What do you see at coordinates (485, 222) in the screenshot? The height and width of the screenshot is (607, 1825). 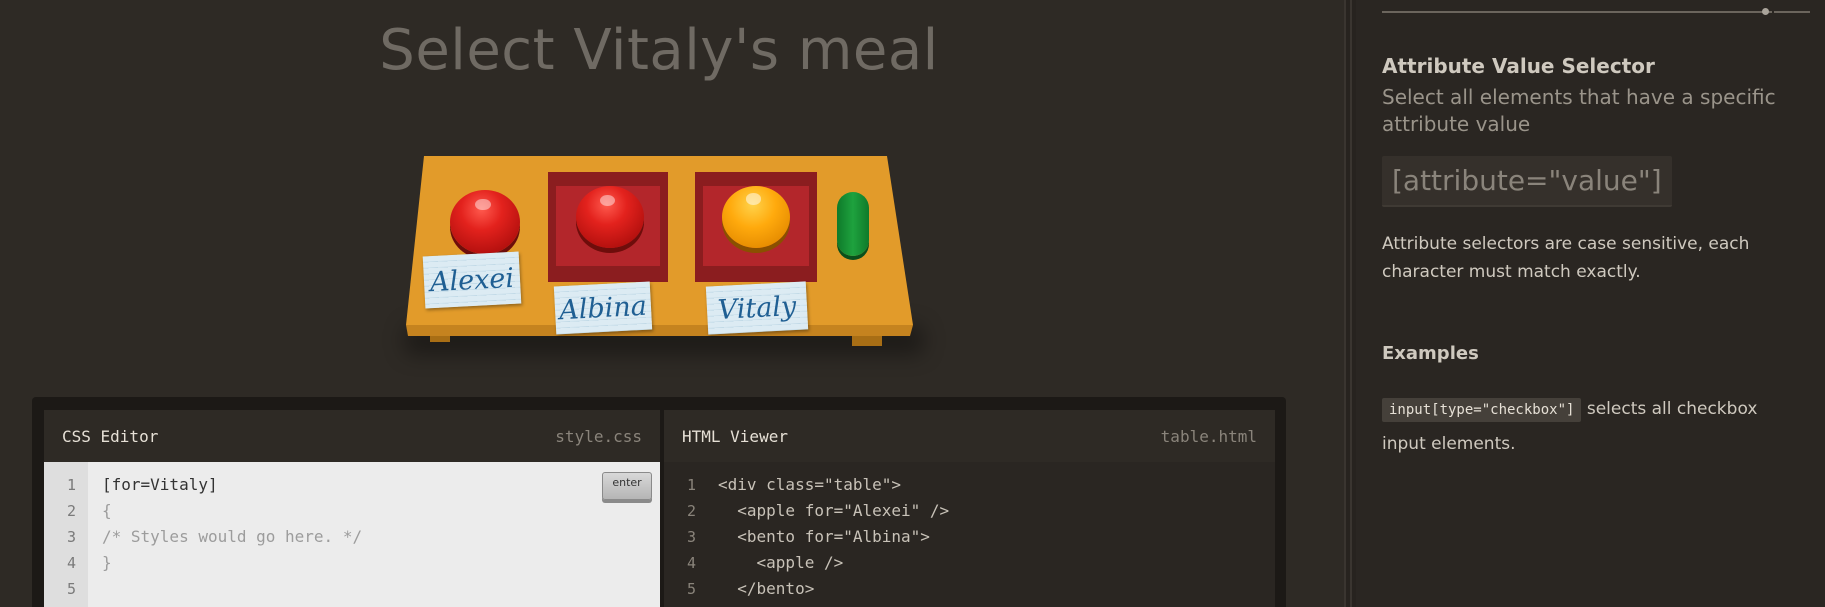 I see `apple-alexei` at bounding box center [485, 222].